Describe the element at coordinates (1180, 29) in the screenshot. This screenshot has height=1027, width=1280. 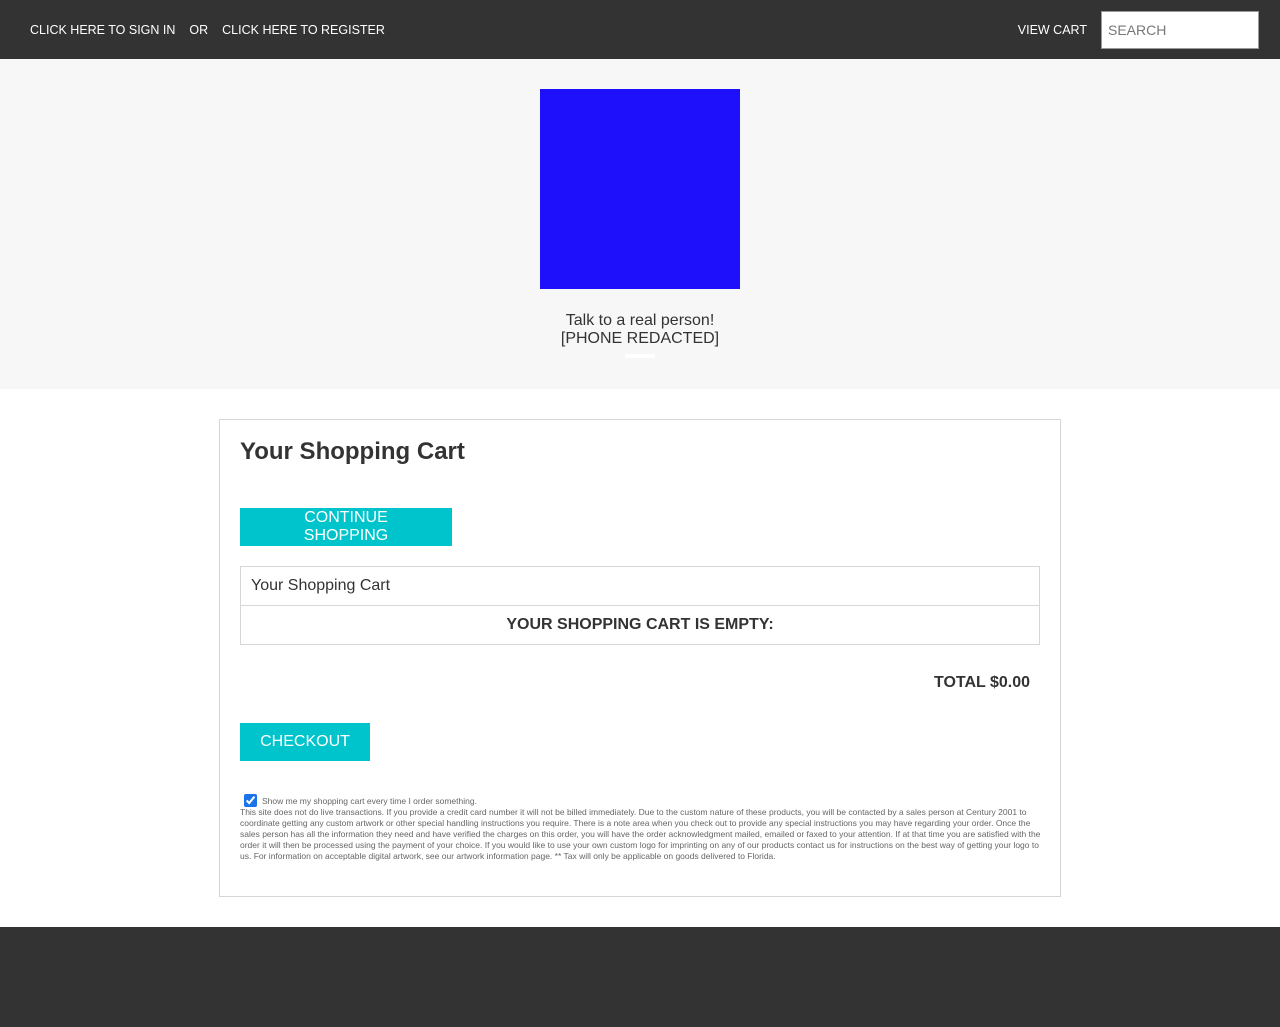
I see `search-input` at that location.